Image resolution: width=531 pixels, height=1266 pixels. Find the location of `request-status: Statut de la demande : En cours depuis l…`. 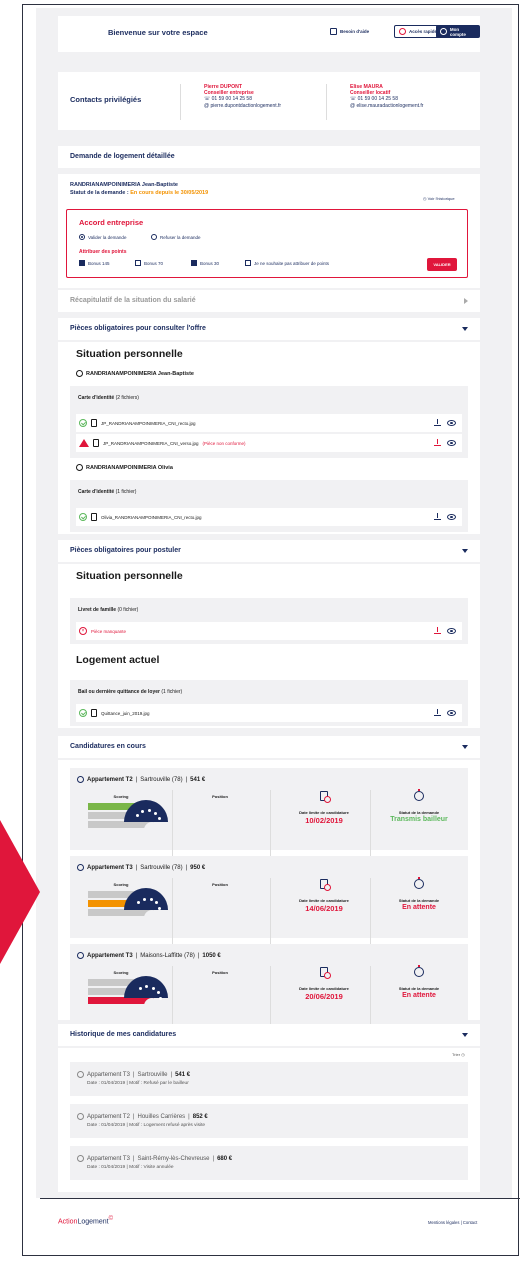

request-status: Statut de la demande : En cours depuis l… is located at coordinates (139, 193).